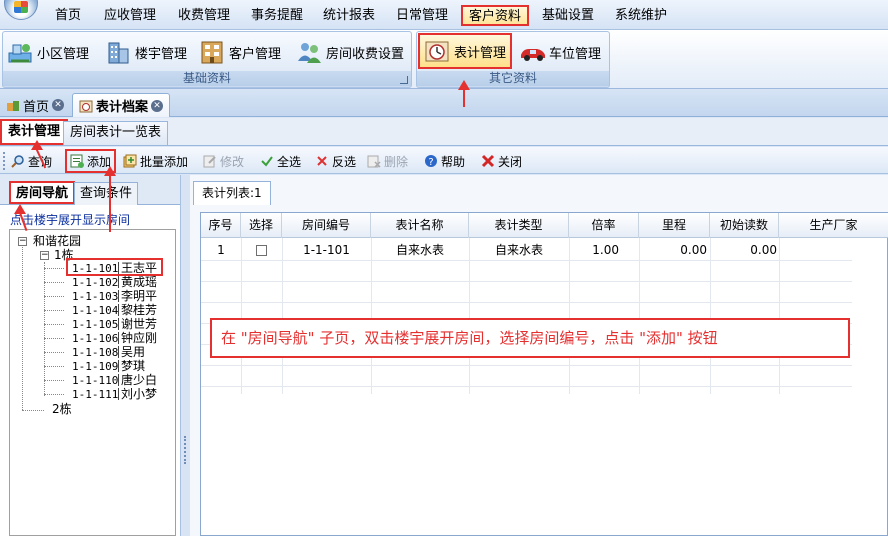  I want to click on column-header: 倍率, so click(604, 225).